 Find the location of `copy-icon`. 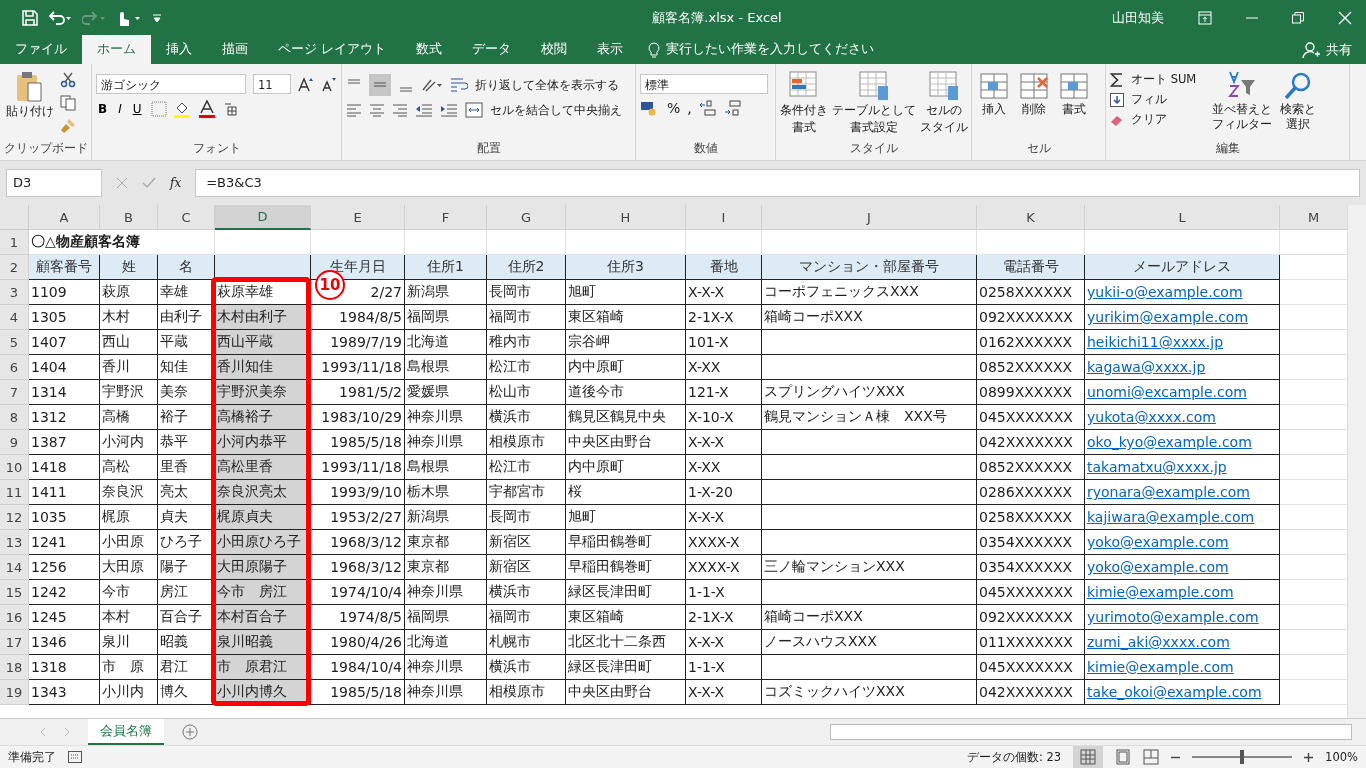

copy-icon is located at coordinates (68, 103).